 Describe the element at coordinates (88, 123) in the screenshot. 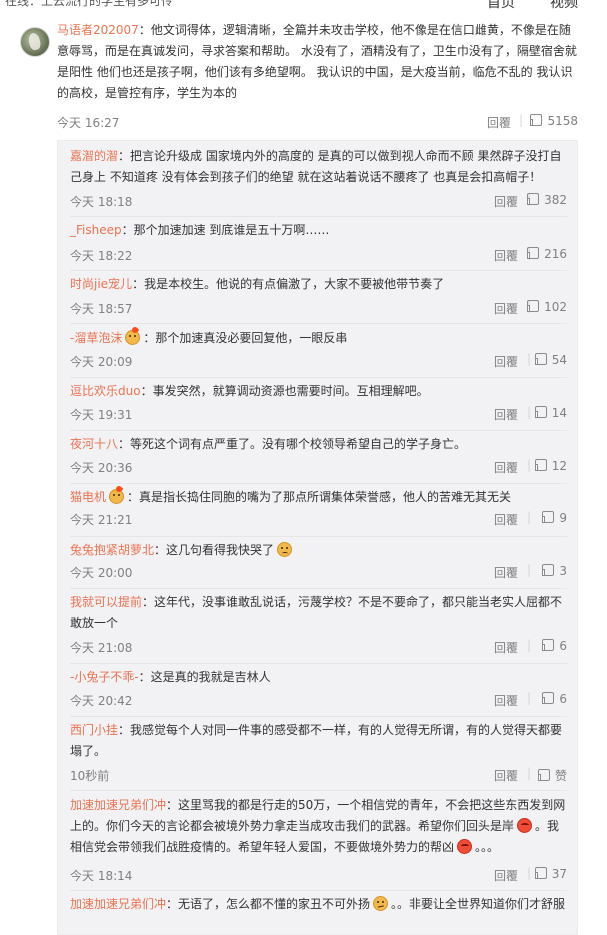

I see `main-comment-time: 今天 16:27` at that location.